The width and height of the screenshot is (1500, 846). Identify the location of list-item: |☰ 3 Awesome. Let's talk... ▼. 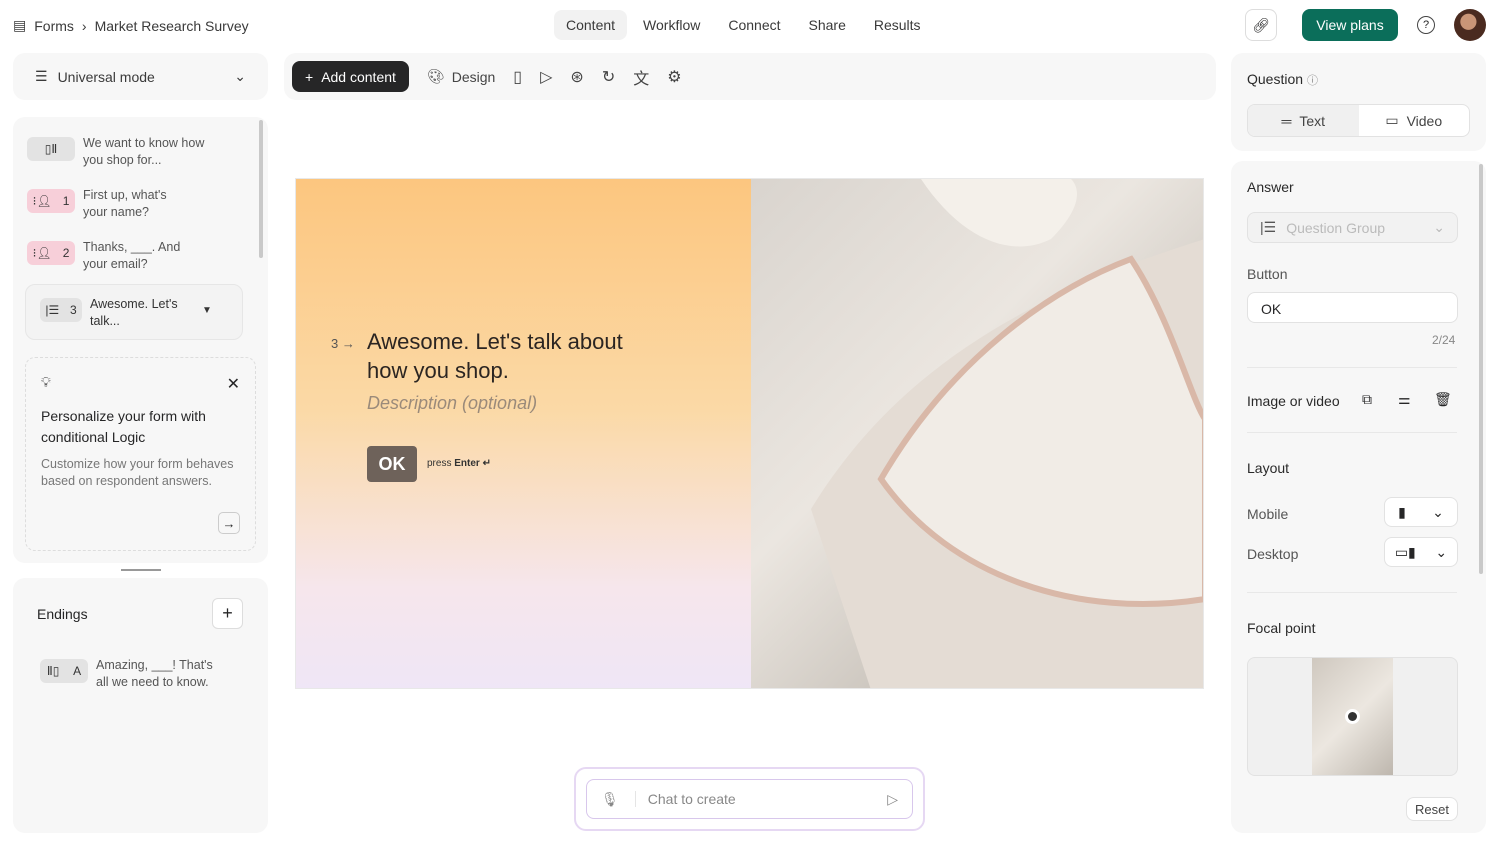
(126, 313).